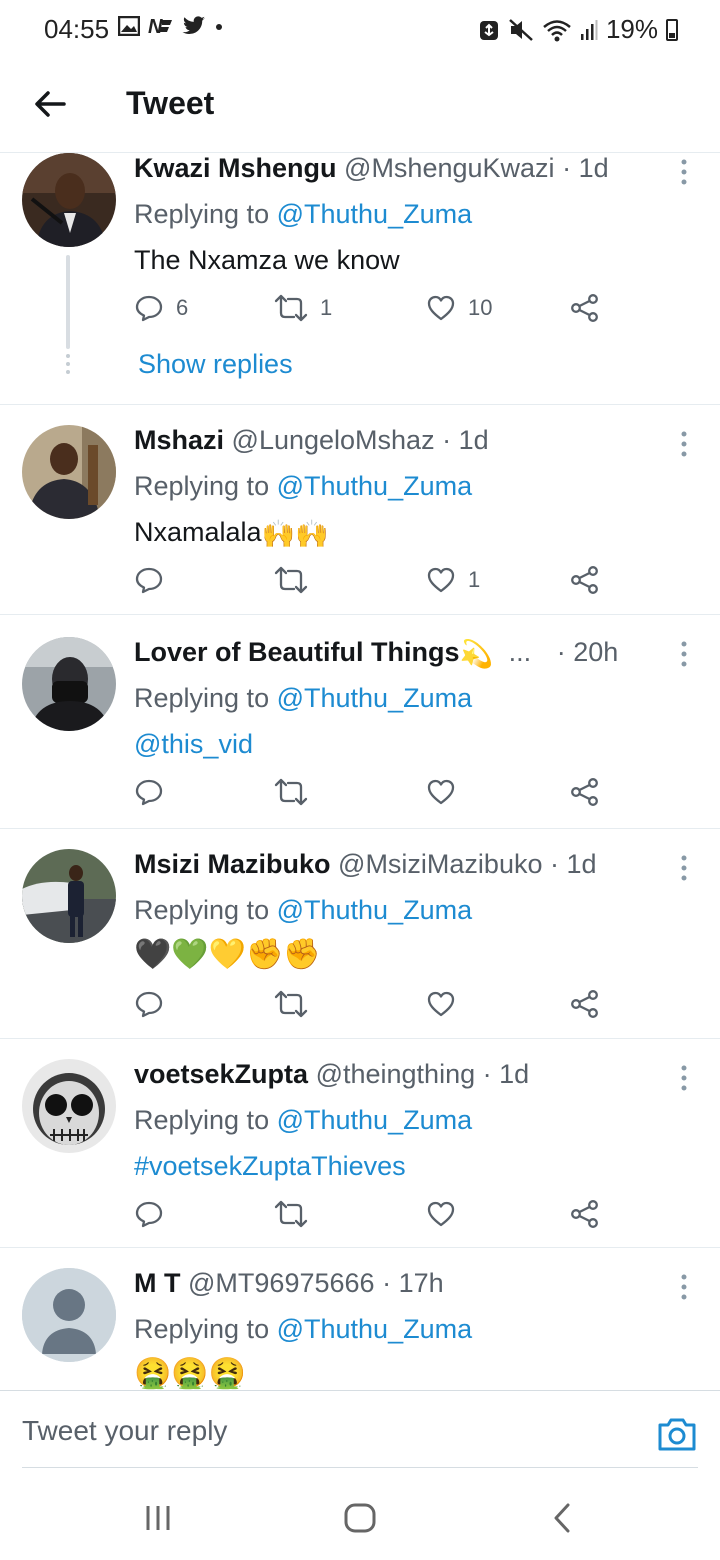  I want to click on show-replies-link: Show replies, so click(215, 364).